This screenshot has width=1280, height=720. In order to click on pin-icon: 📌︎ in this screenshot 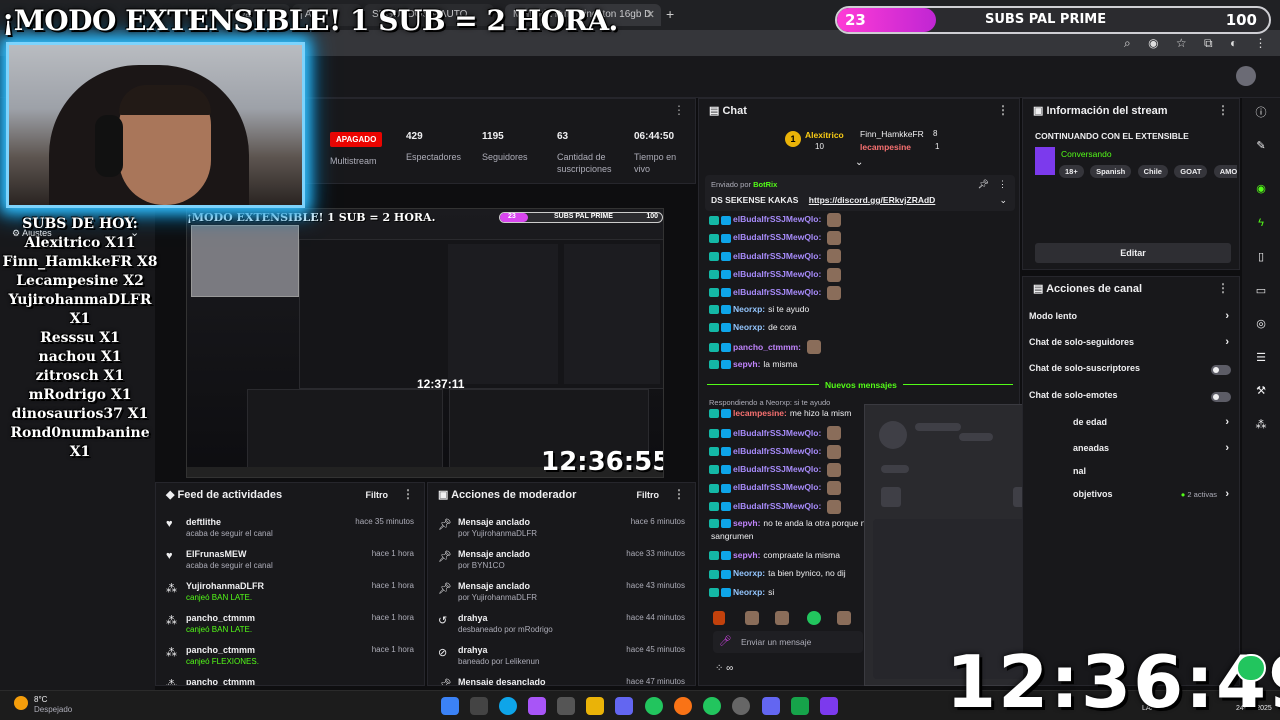, I will do `click(983, 184)`.